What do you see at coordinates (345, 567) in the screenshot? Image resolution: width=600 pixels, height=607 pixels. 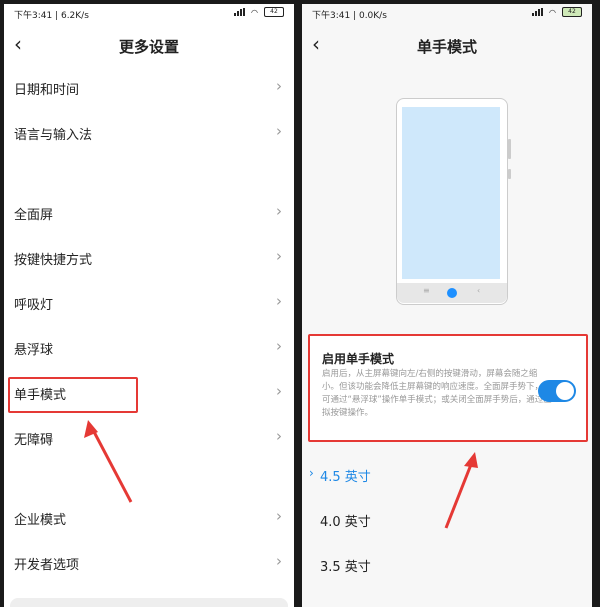 I see `size-option-label: 3.5 英寸` at bounding box center [345, 567].